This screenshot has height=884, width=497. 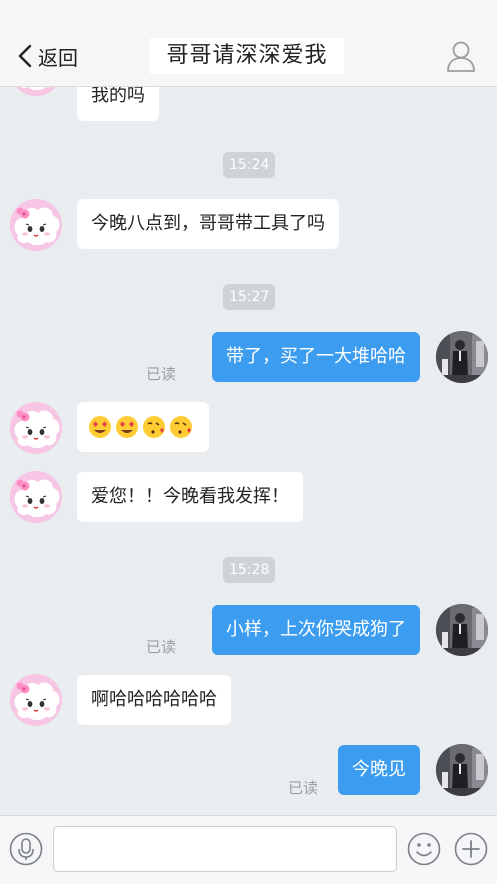 I want to click on timestamp: 15:27, so click(x=249, y=297).